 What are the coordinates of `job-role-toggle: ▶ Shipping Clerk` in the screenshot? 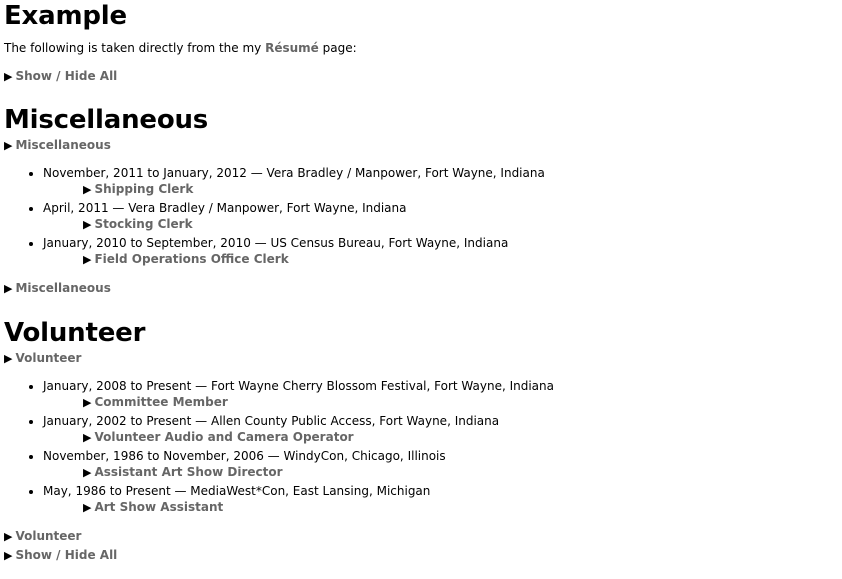 It's located at (462, 189).